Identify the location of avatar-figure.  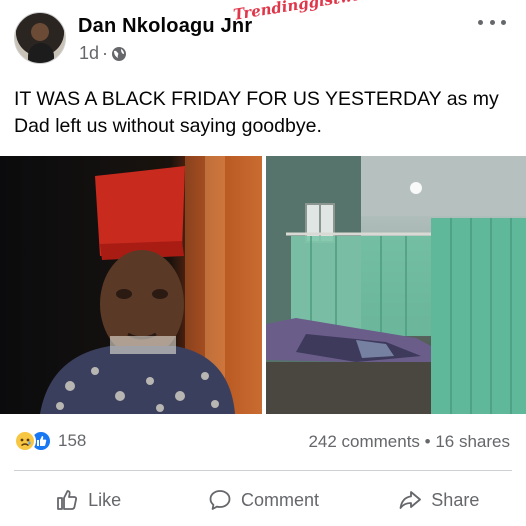
(41, 53).